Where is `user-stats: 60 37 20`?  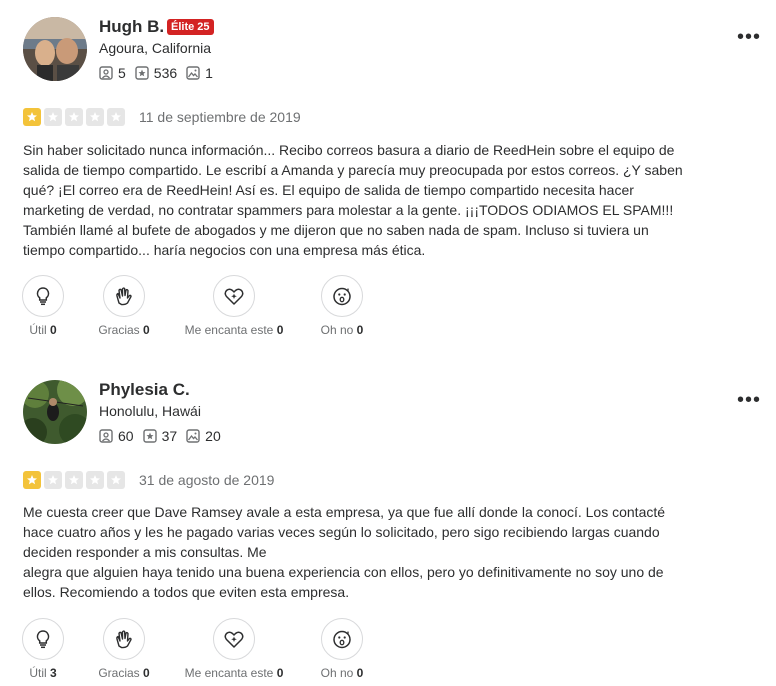 user-stats: 60 37 20 is located at coordinates (164, 436).